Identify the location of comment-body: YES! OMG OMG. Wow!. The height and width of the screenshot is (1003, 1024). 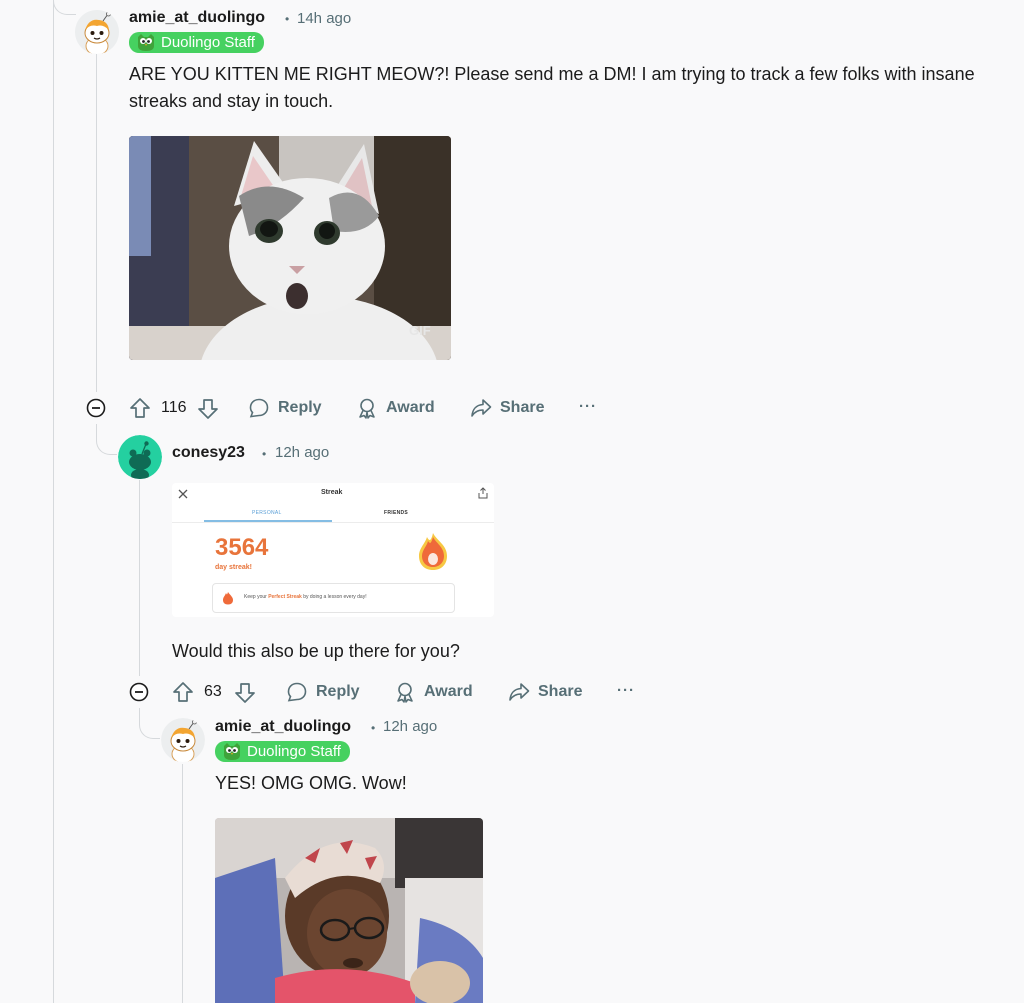
(311, 783).